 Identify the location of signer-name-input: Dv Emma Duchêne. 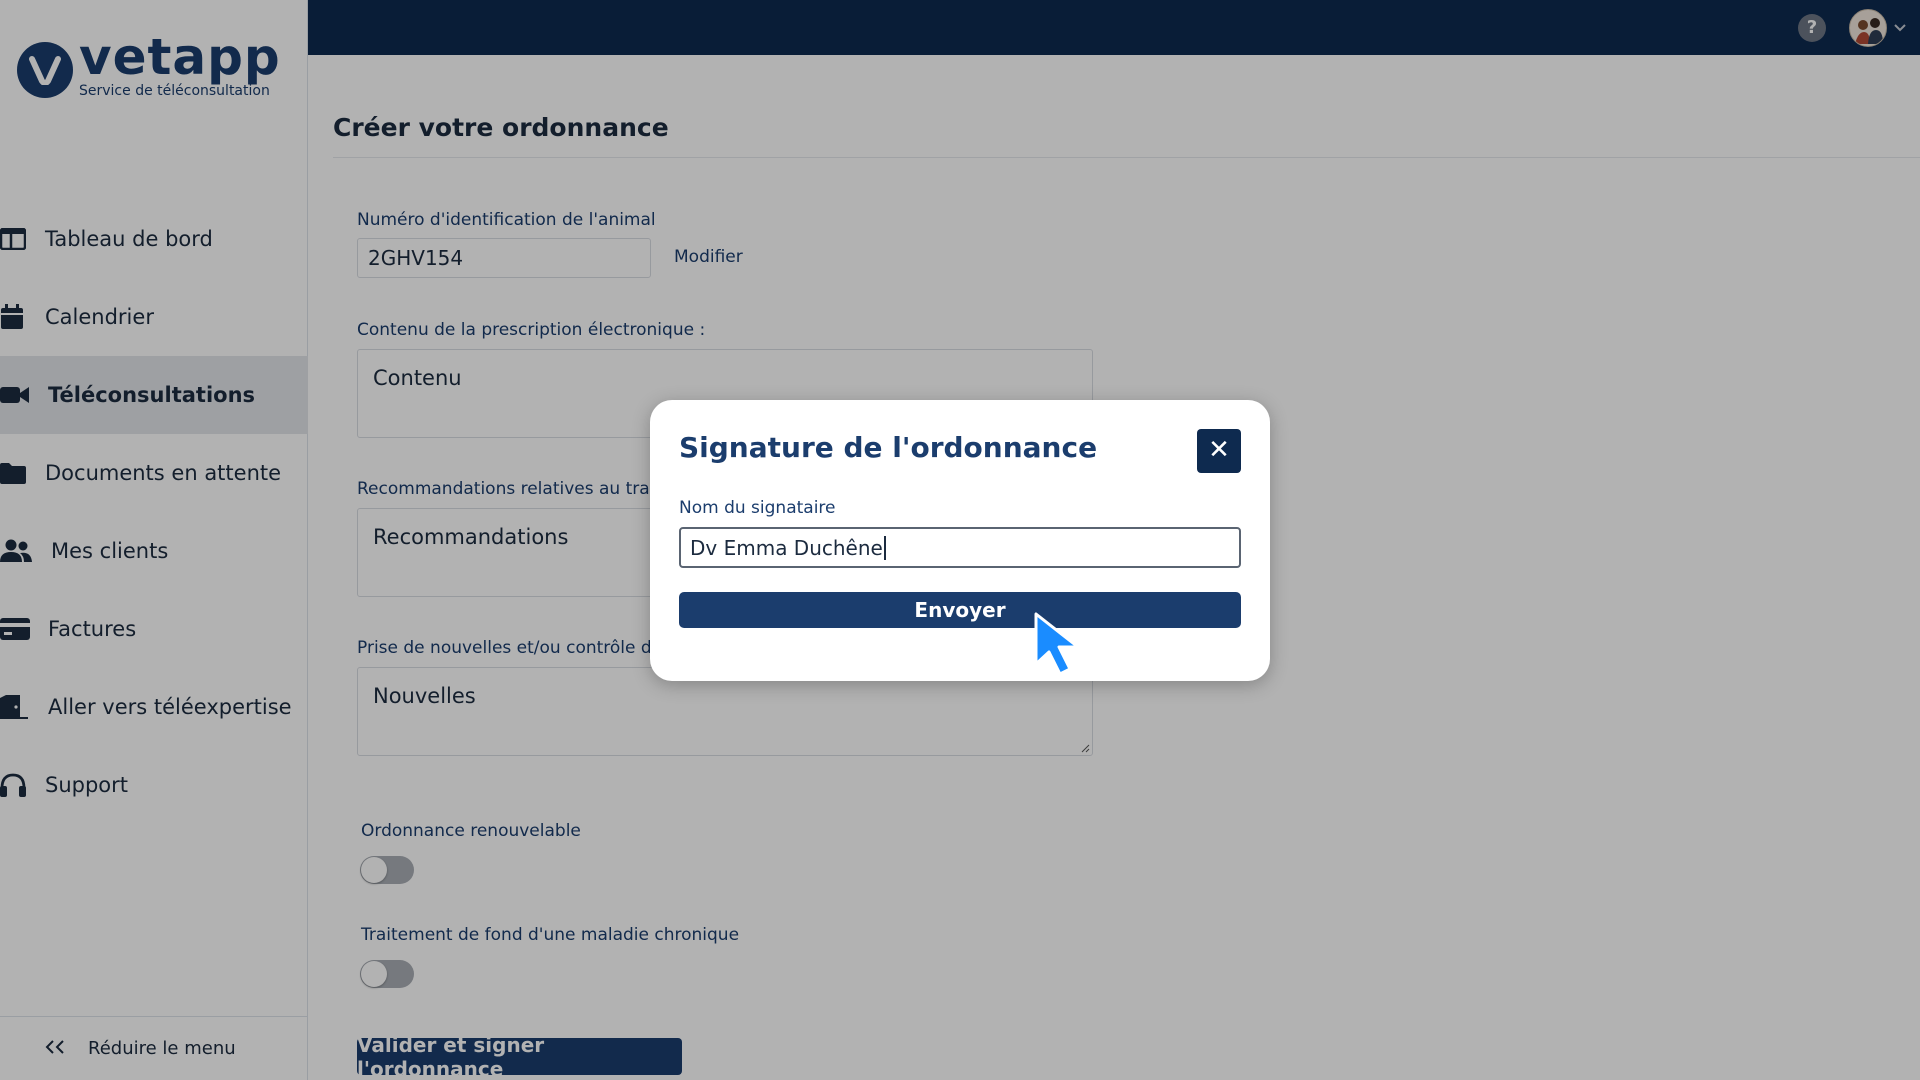
(960, 547).